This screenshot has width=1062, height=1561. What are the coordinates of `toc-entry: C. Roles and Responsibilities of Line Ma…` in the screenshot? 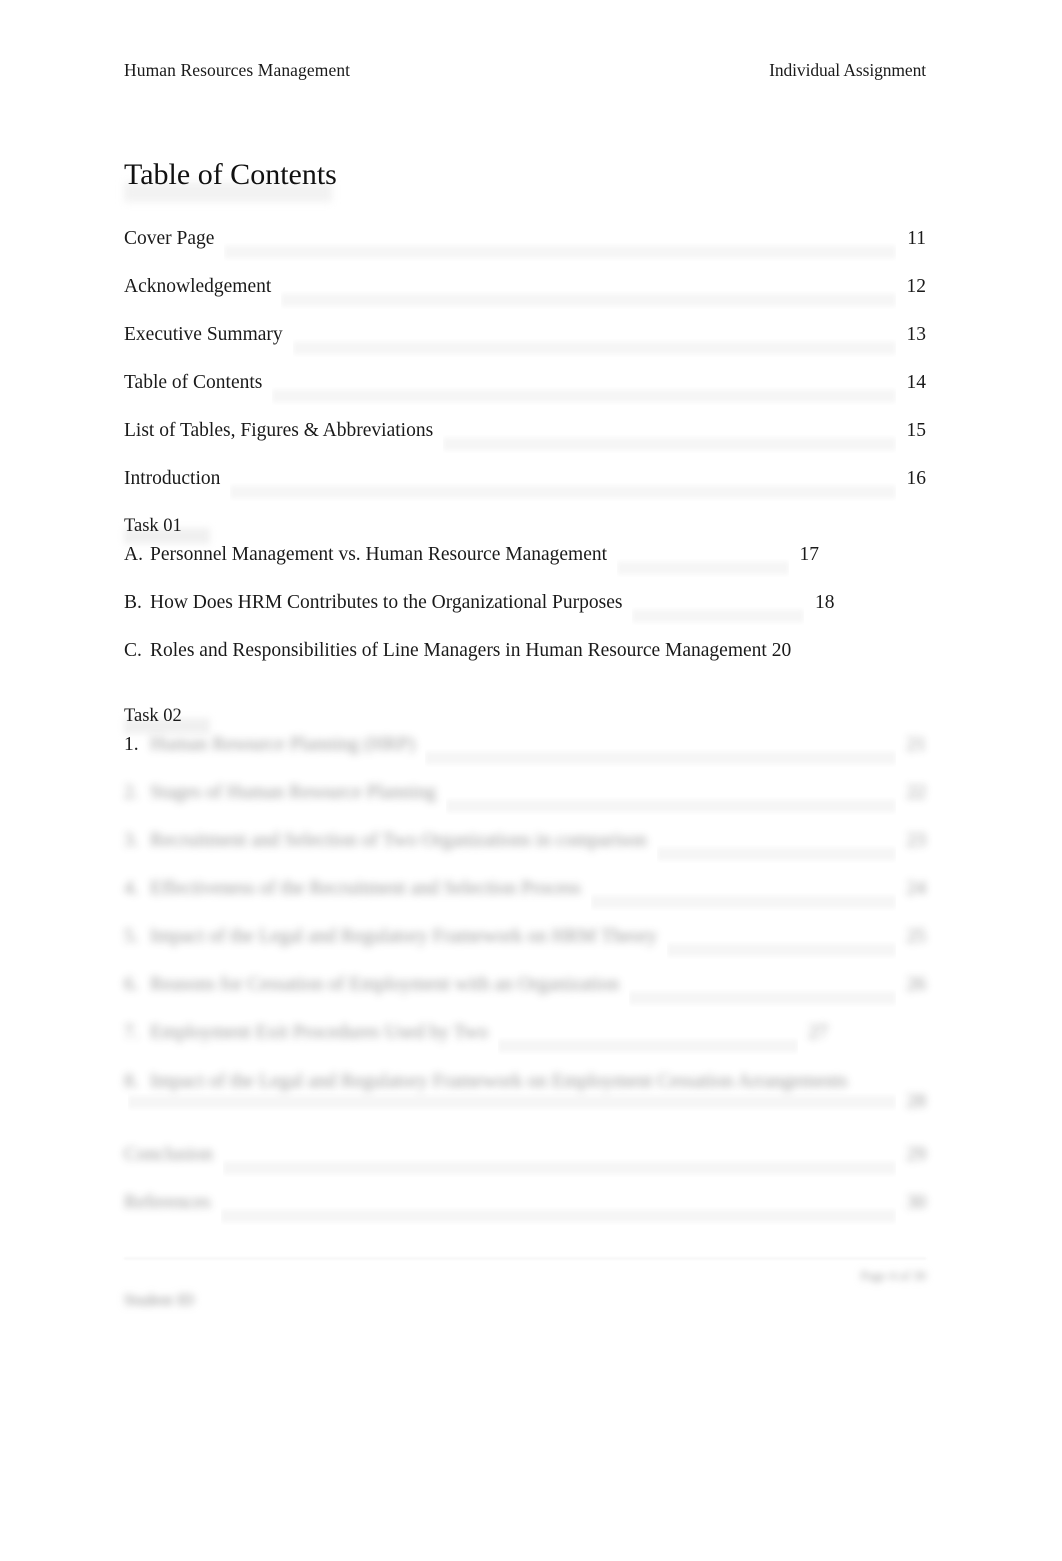 It's located at (525, 668).